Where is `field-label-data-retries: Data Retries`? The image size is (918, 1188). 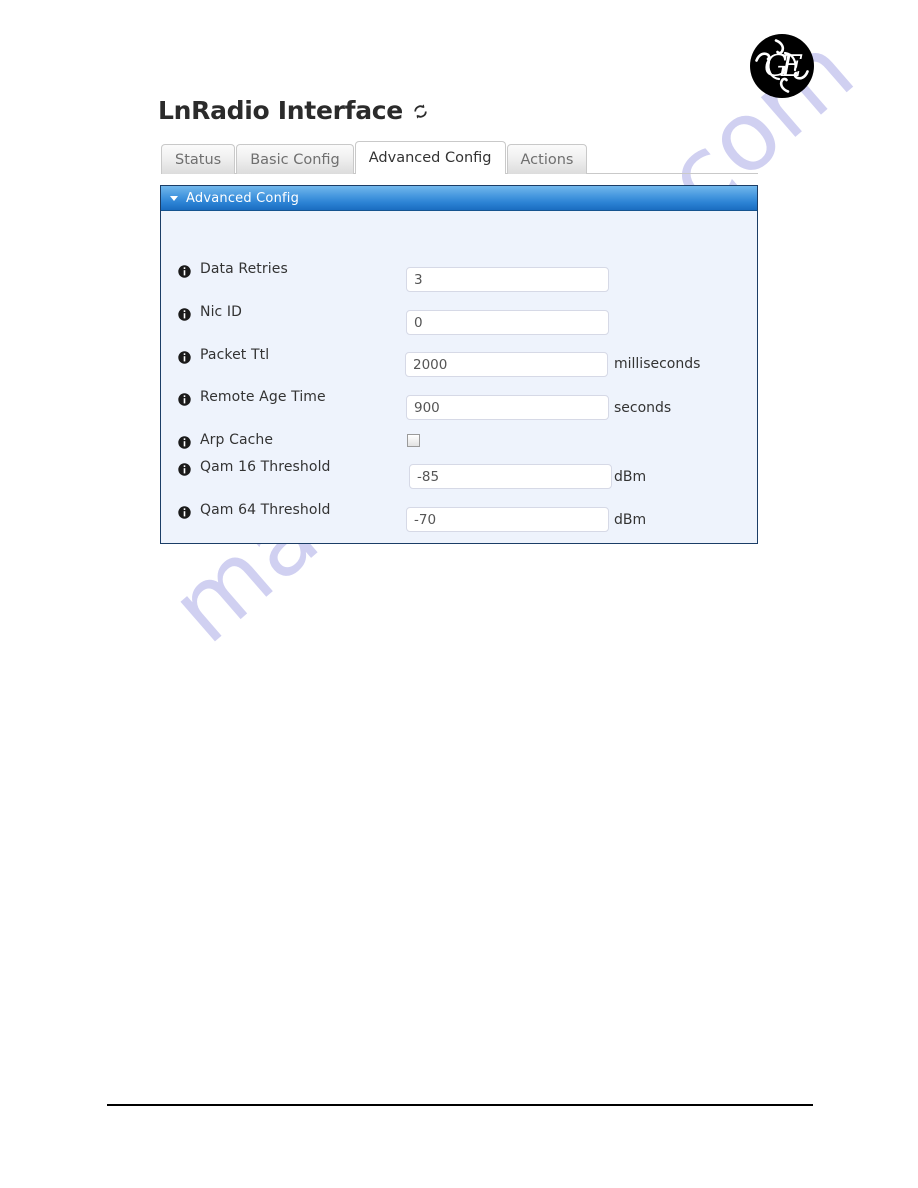
field-label-data-retries: Data Retries is located at coordinates (233, 269).